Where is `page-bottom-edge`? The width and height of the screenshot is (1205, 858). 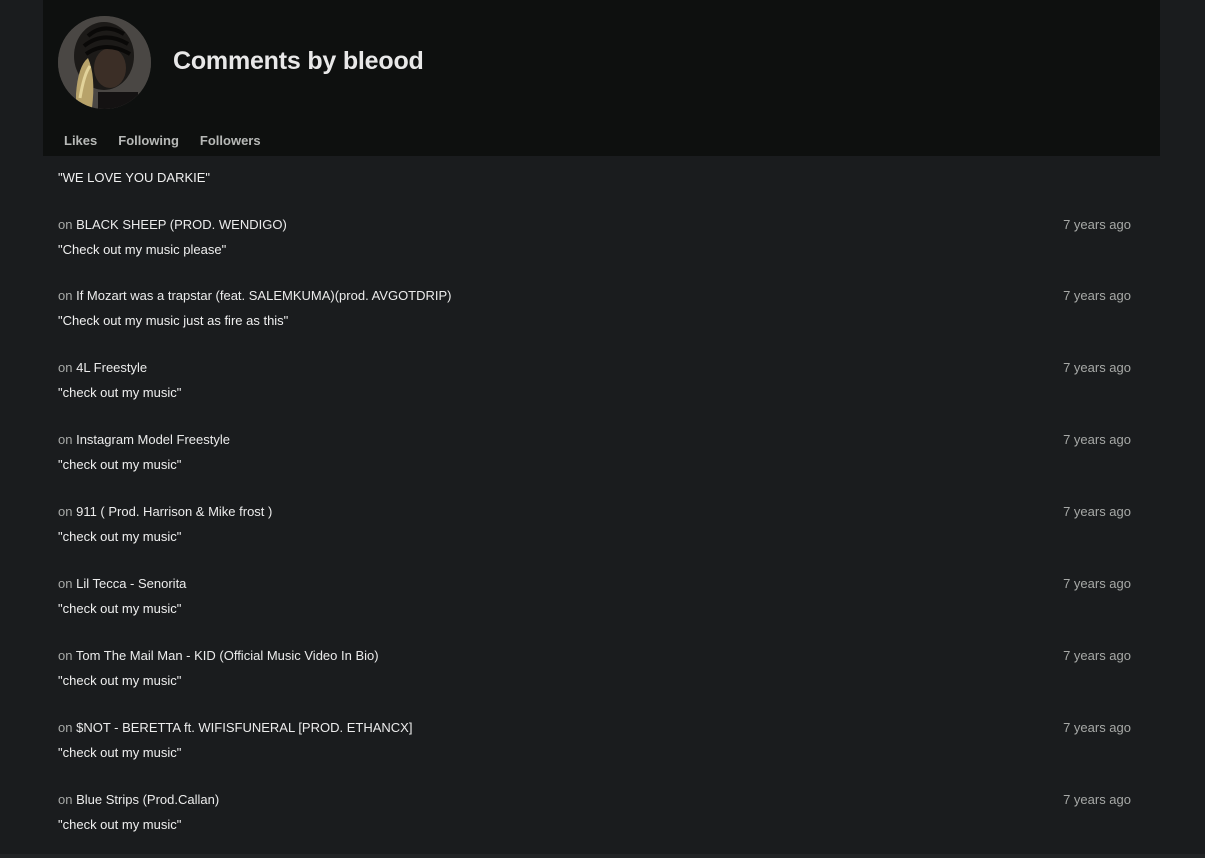
page-bottom-edge is located at coordinates (602, 856).